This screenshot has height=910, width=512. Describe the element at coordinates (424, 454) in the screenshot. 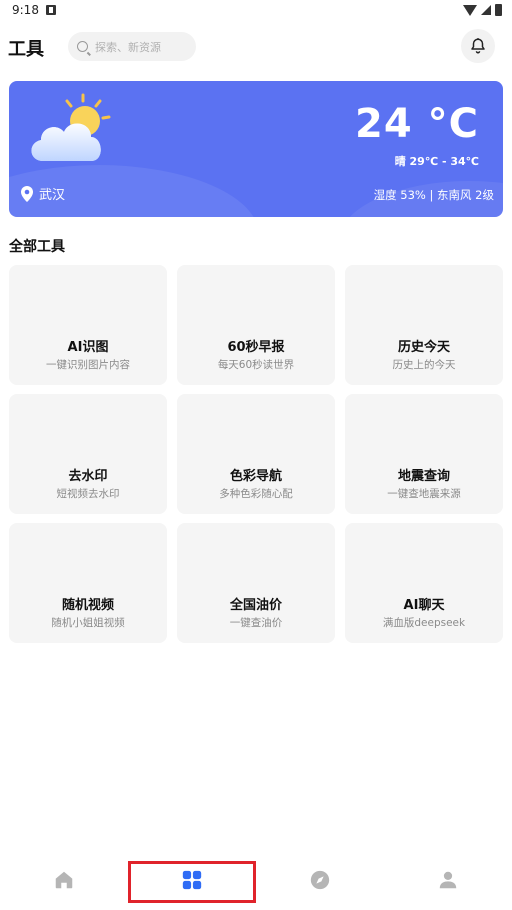

I see `tool-card-earthquake: 地震查询 一键查地震来源` at that location.